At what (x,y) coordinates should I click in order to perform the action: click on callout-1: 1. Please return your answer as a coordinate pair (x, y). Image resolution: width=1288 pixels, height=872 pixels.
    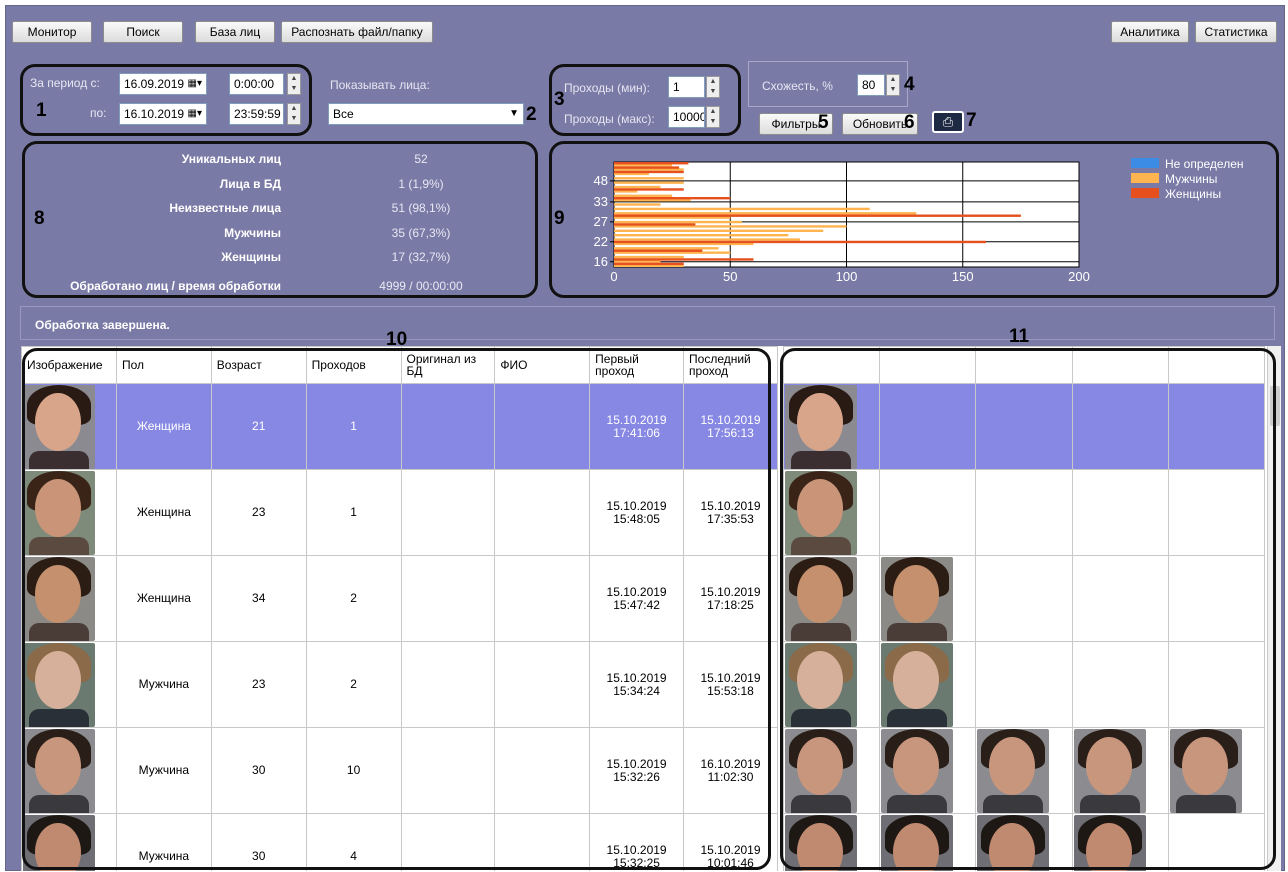
    Looking at the image, I should click on (41, 110).